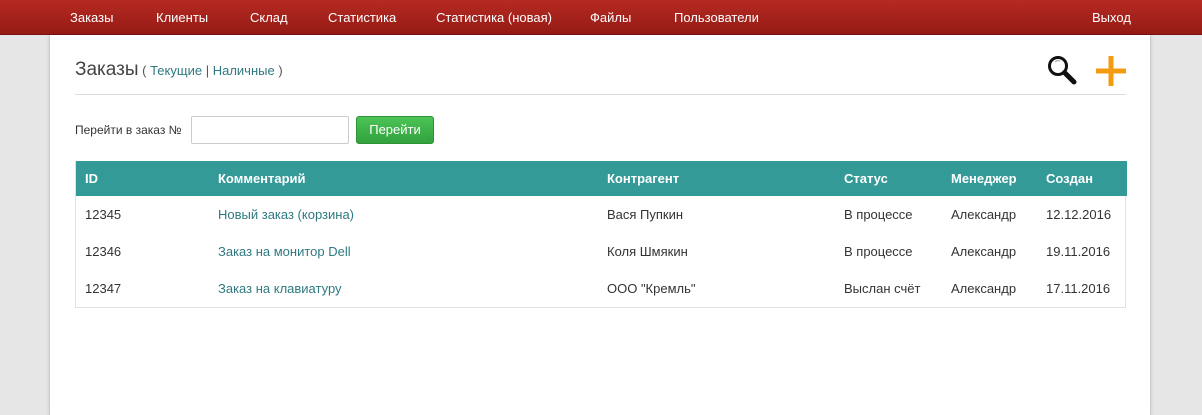 The width and height of the screenshot is (1202, 415). Describe the element at coordinates (362, 17) in the screenshot. I see `nav-statistics: Статистика` at that location.